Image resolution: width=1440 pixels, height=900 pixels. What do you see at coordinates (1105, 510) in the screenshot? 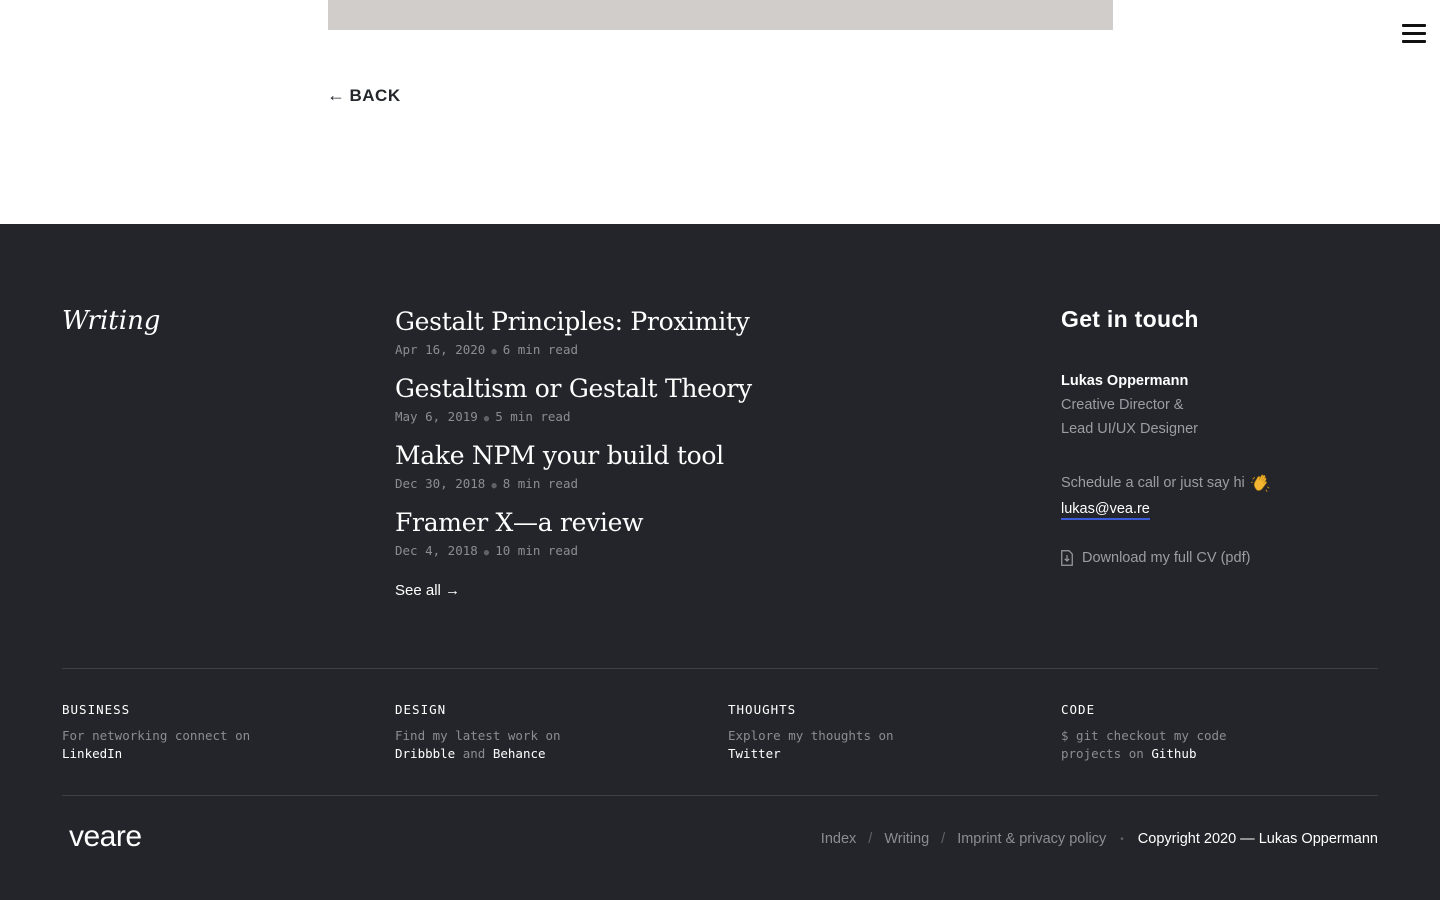
I see `email-link: lukas@vea.re` at bounding box center [1105, 510].